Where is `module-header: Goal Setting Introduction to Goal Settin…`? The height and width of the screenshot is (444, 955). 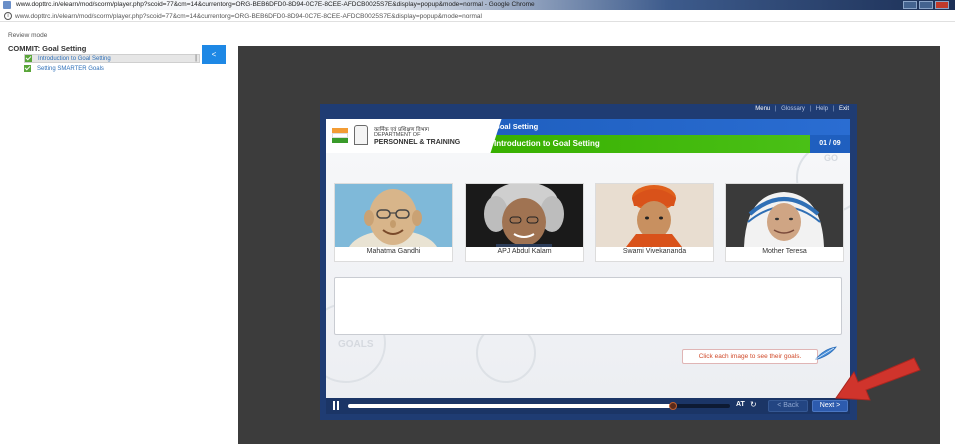 module-header: Goal Setting Introduction to Goal Settin… is located at coordinates (588, 136).